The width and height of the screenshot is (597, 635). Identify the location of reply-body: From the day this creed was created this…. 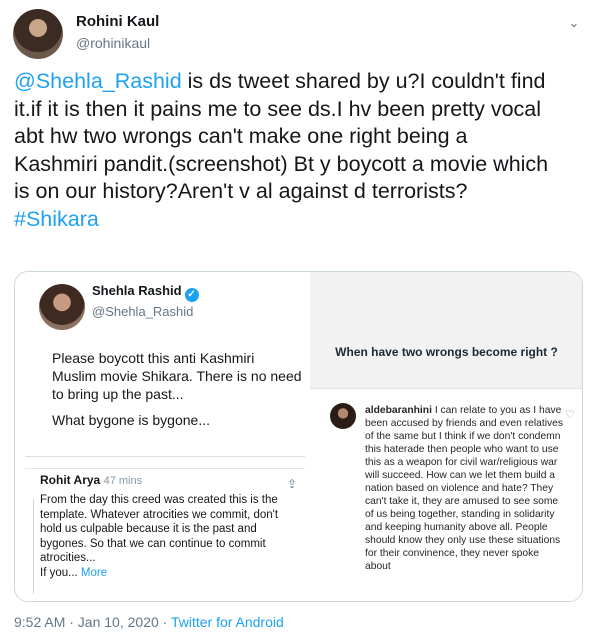
(159, 536).